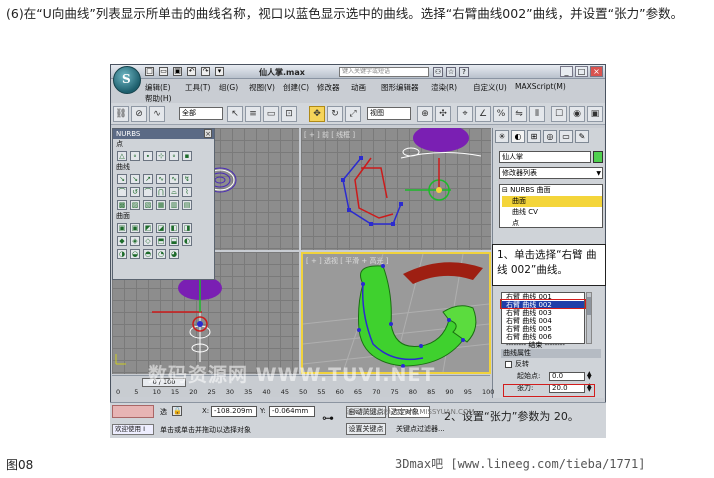 This screenshot has height=478, width=714. I want to click on render-setup-icon: ☐, so click(559, 114).